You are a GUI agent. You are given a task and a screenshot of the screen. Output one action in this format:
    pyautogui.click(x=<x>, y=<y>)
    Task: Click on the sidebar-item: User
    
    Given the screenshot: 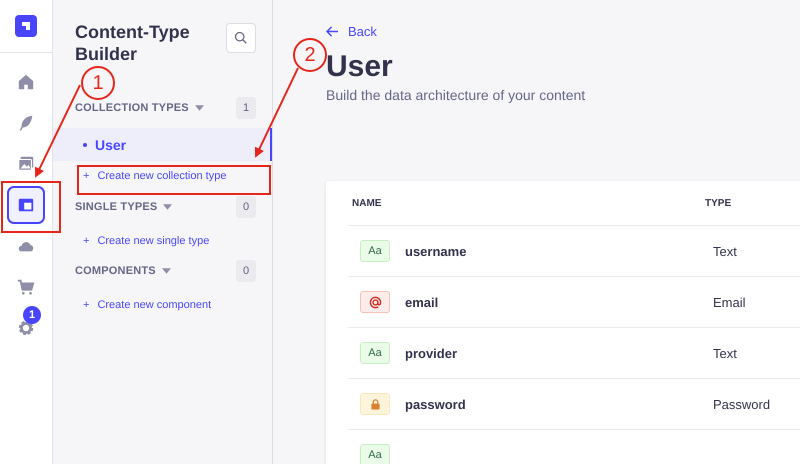 What is the action you would take?
    pyautogui.click(x=162, y=144)
    